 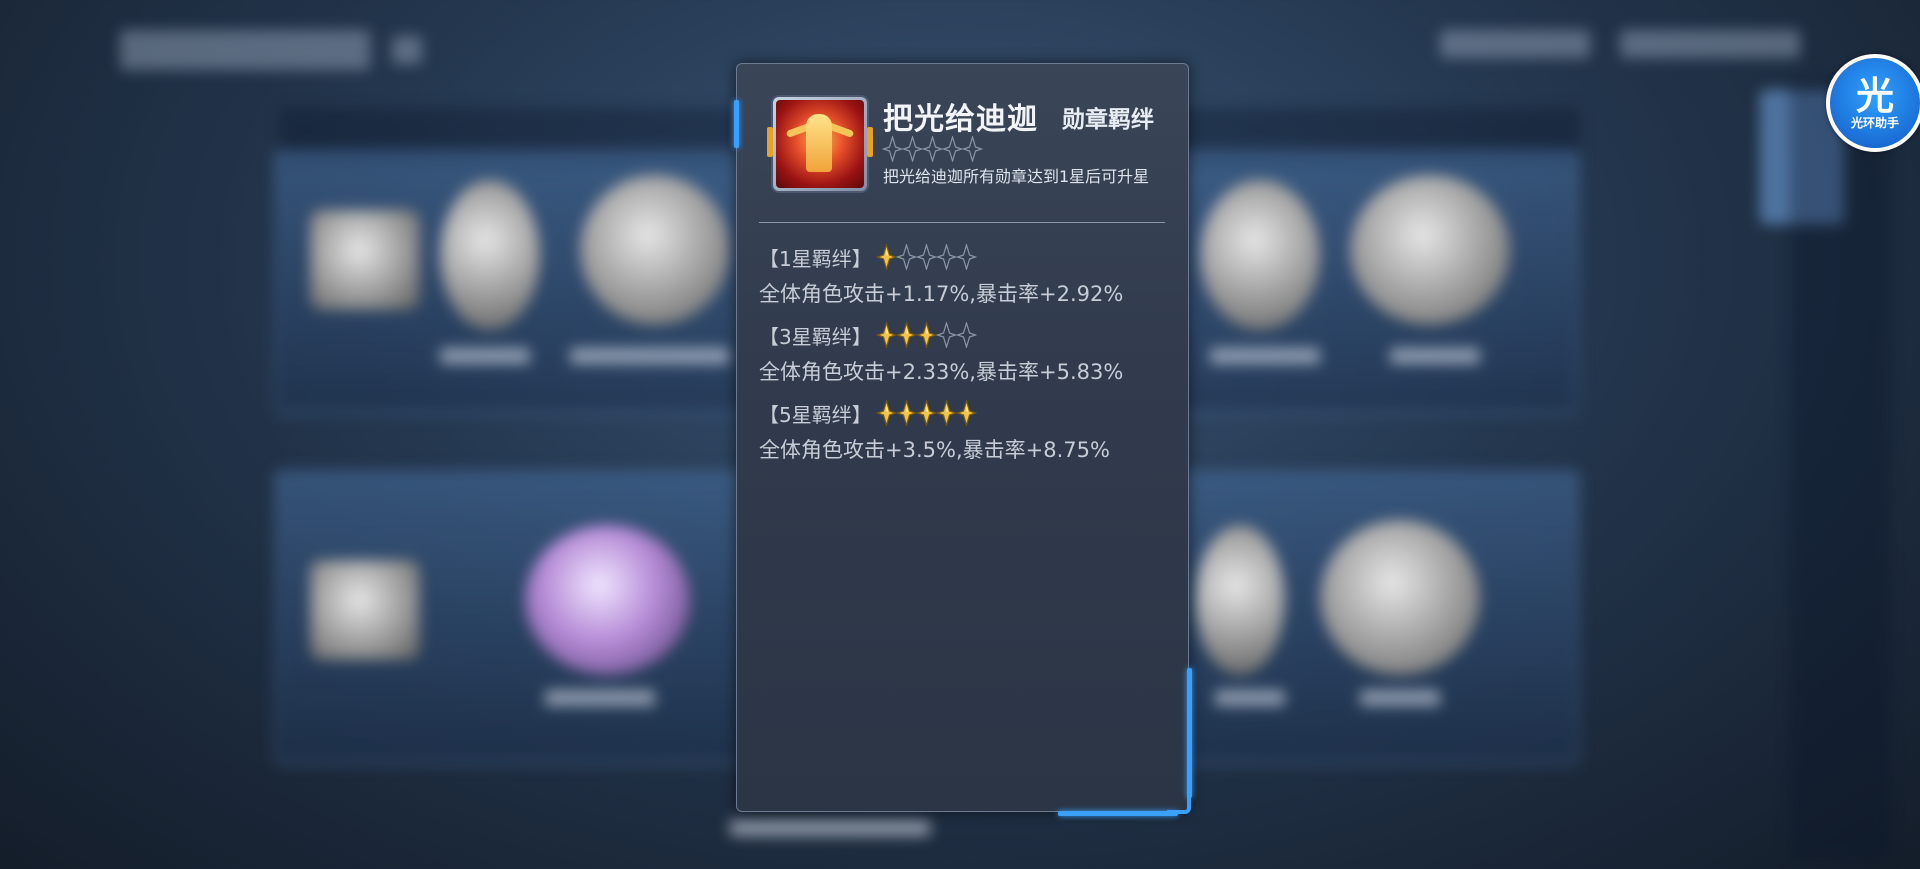 What do you see at coordinates (960, 119) in the screenshot?
I see `popup-title: 把光给迪迦` at bounding box center [960, 119].